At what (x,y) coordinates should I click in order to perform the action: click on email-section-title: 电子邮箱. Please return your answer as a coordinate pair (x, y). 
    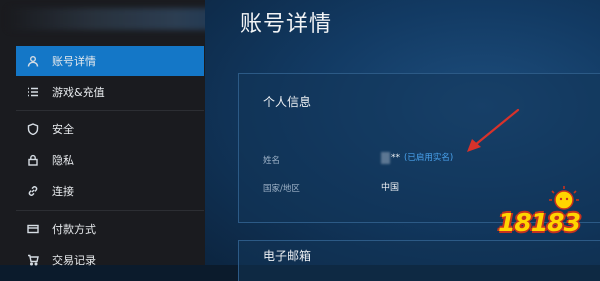
    Looking at the image, I should click on (287, 256).